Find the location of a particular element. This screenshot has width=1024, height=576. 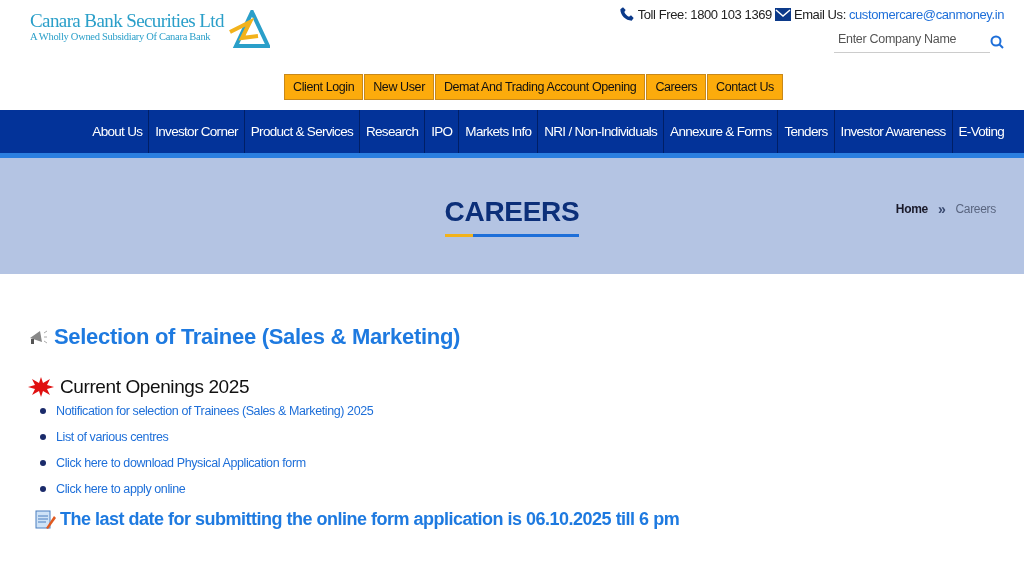

header-button: Careers is located at coordinates (676, 87).